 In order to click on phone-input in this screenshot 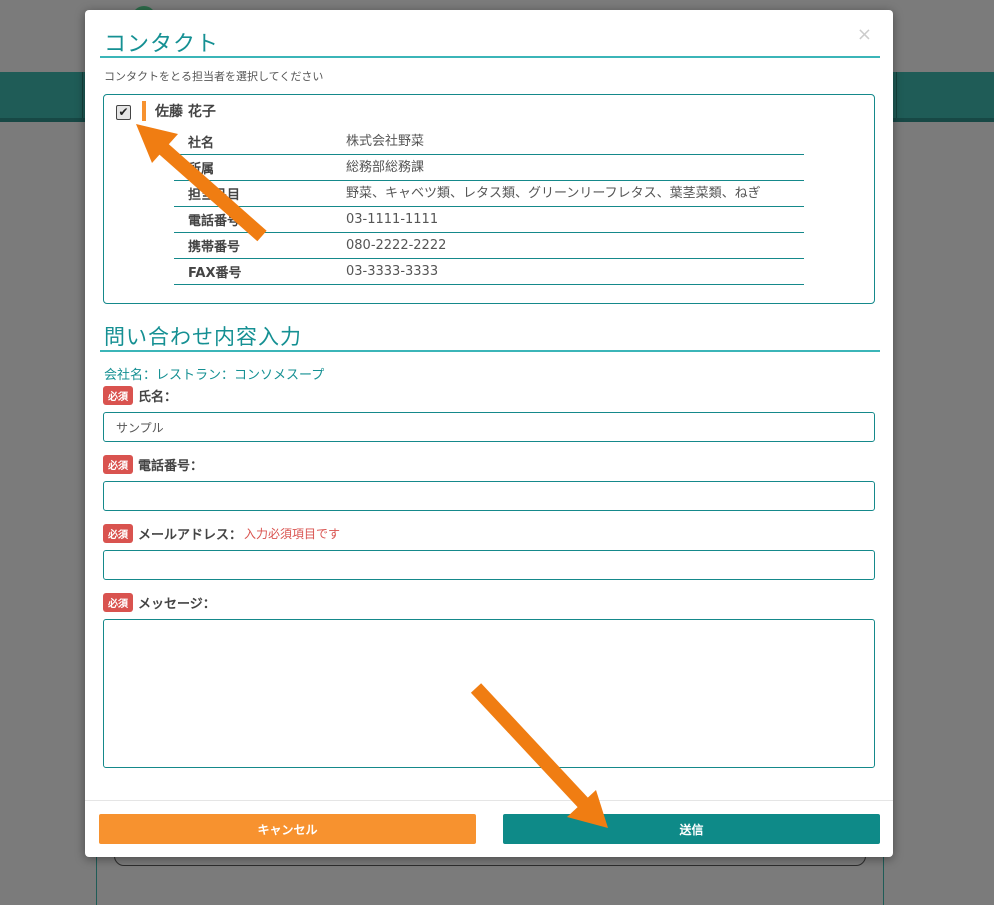, I will do `click(489, 496)`.